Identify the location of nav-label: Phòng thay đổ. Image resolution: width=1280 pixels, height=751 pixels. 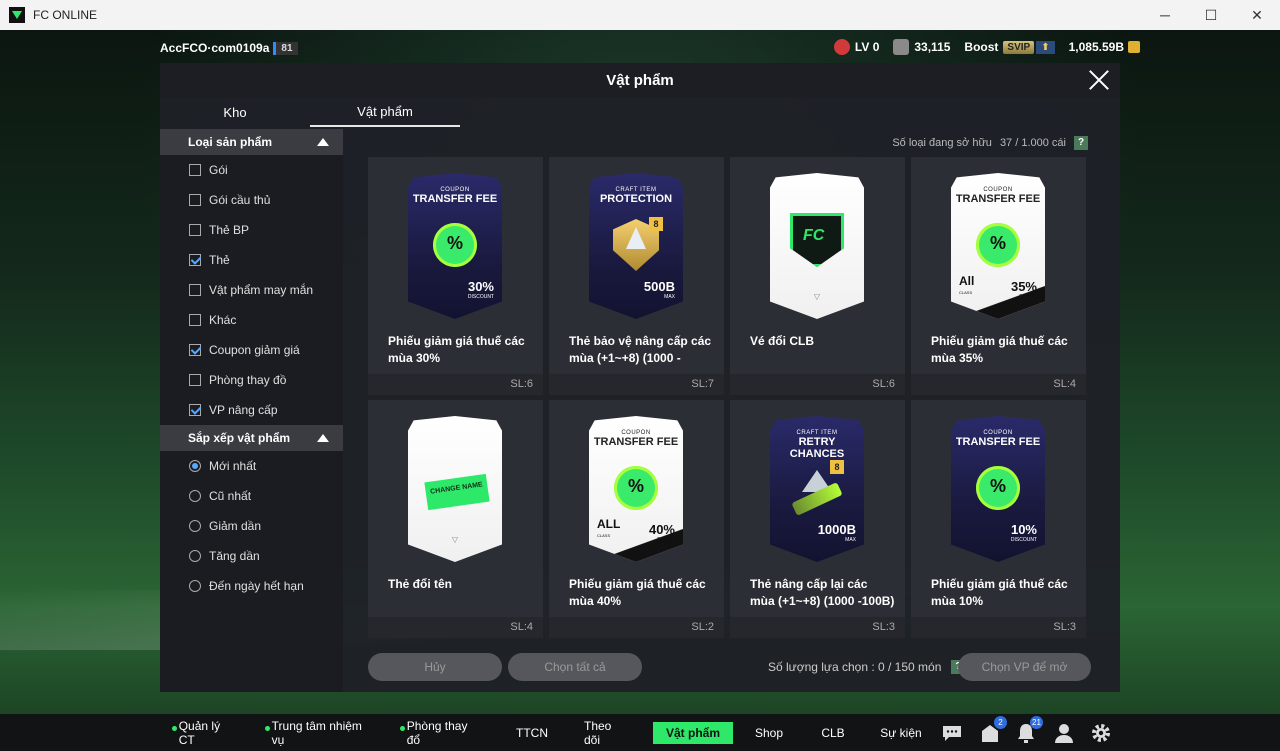
(437, 733).